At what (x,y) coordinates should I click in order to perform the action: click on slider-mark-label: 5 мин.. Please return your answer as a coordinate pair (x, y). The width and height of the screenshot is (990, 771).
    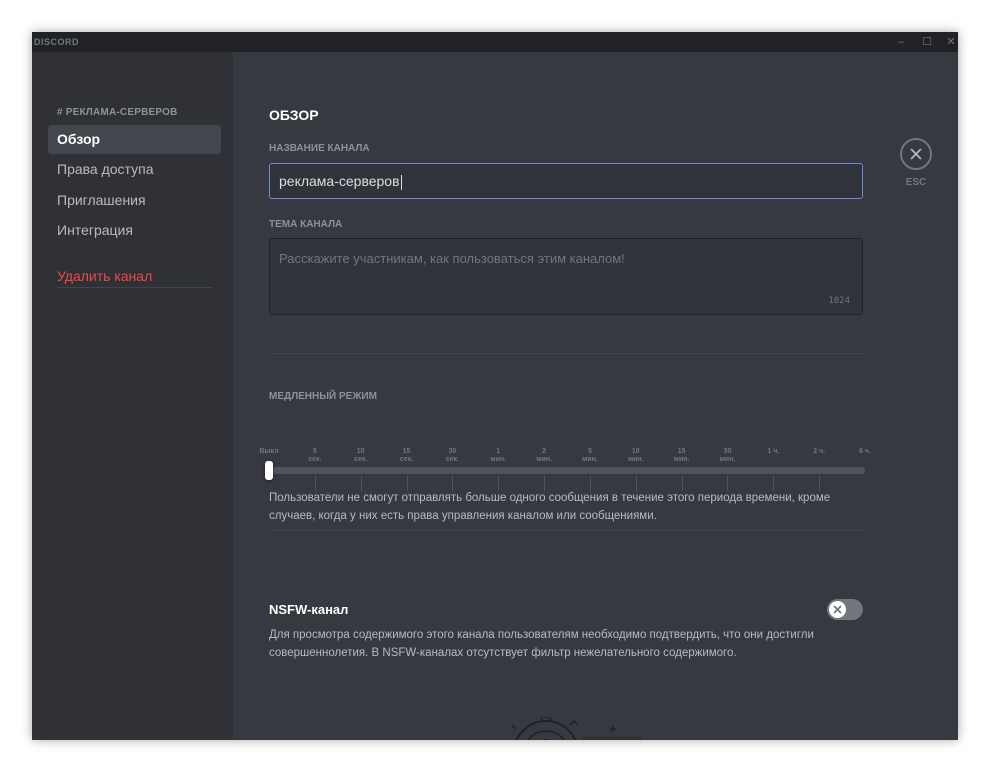
    Looking at the image, I should click on (590, 456).